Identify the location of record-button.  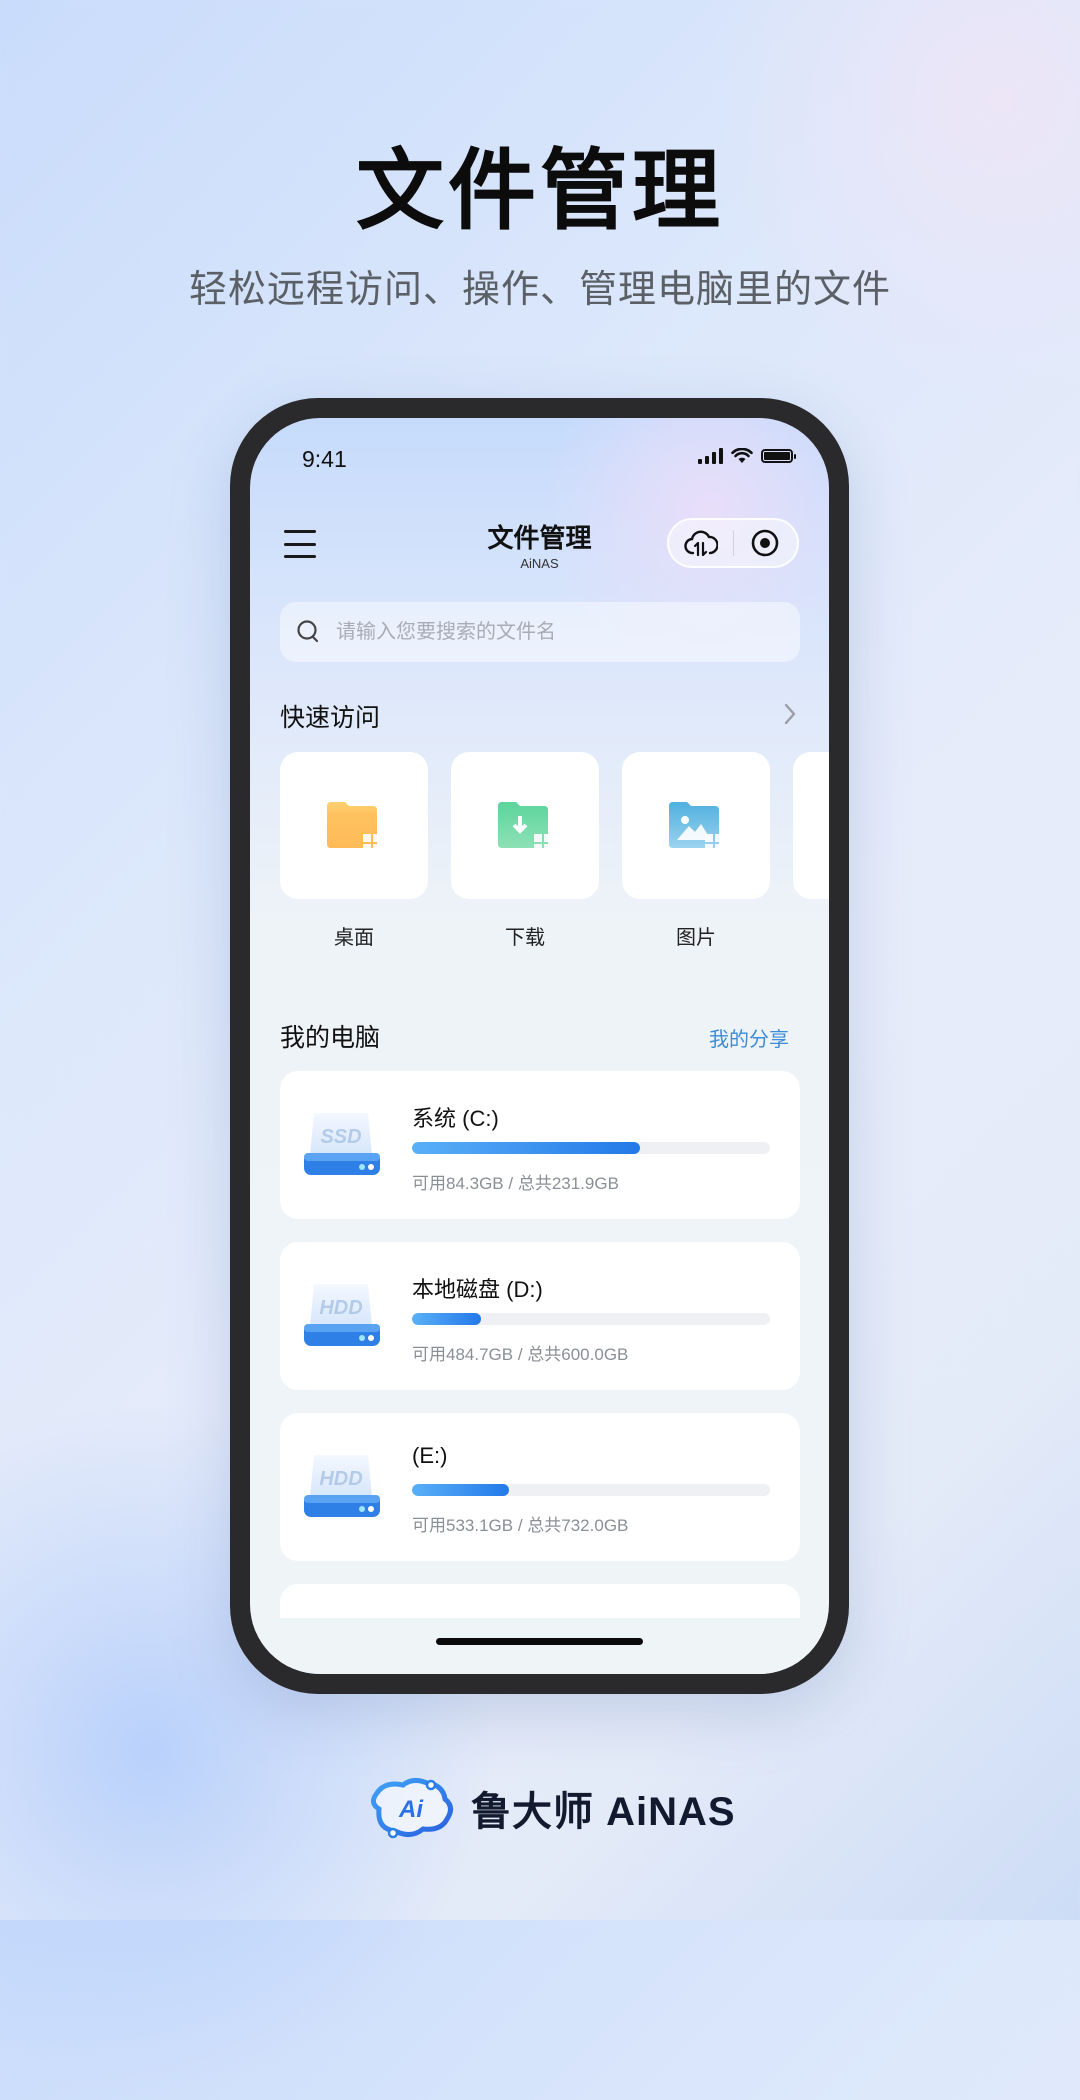
(766, 543).